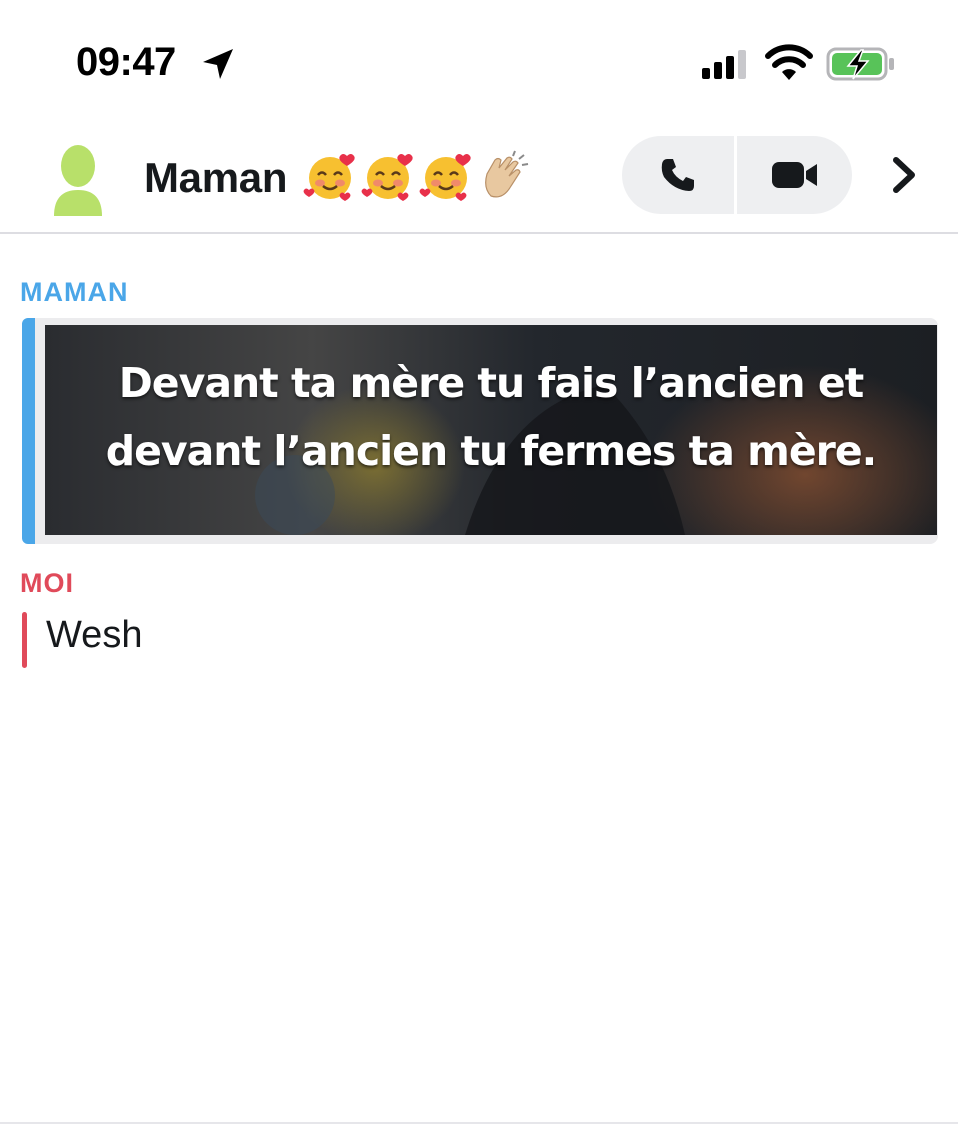 The height and width of the screenshot is (1130, 958). I want to click on sender-label-moi: MOI, so click(47, 583).